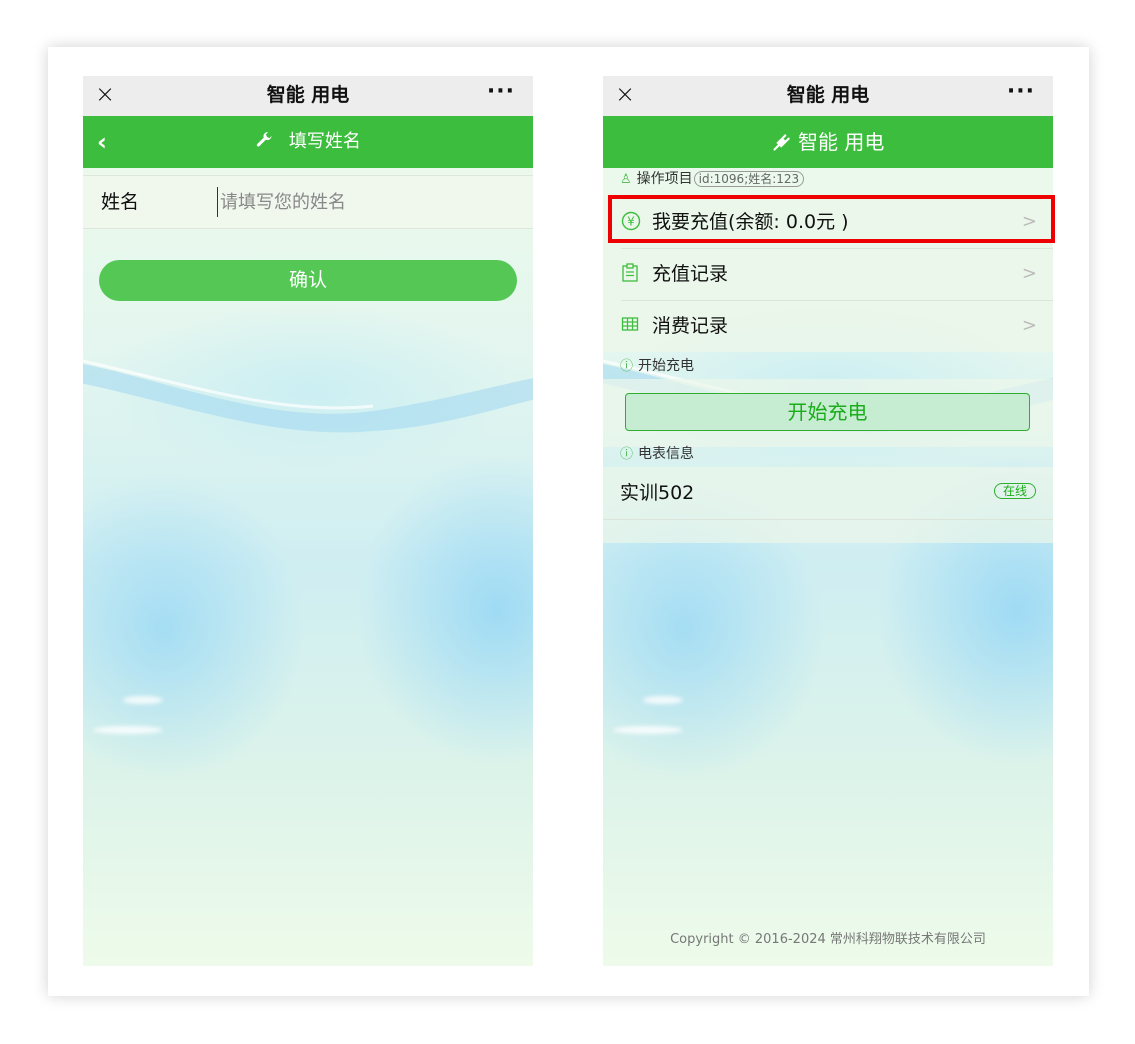  Describe the element at coordinates (828, 179) in the screenshot. I see `section-header-project: ♙ 操作项目 id:1096;姓名:123` at that location.